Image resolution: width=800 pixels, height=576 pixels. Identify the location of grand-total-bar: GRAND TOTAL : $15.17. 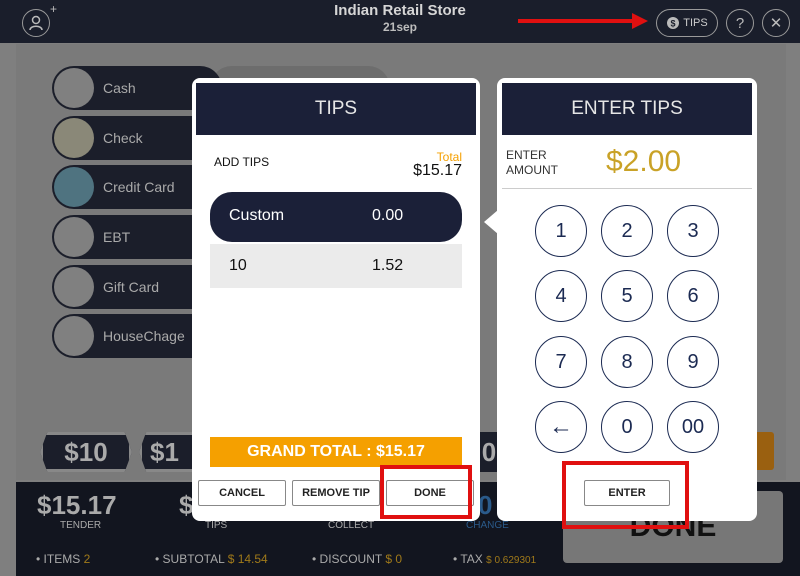
(336, 452).